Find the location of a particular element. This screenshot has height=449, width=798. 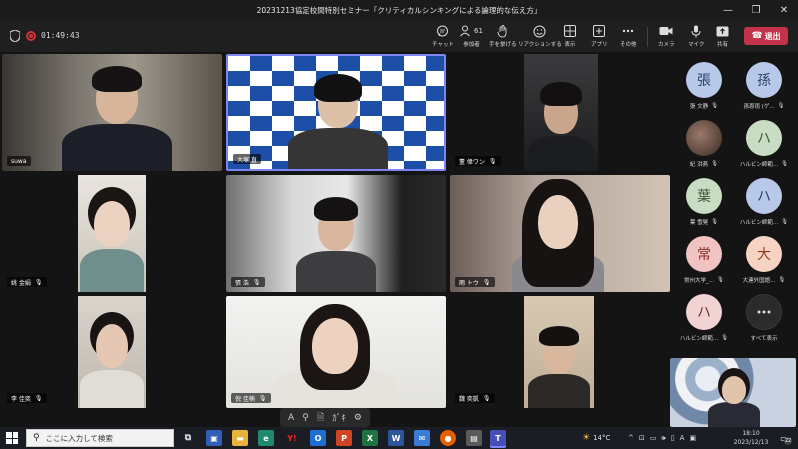

camera-button: カメラ is located at coordinates (666, 37).